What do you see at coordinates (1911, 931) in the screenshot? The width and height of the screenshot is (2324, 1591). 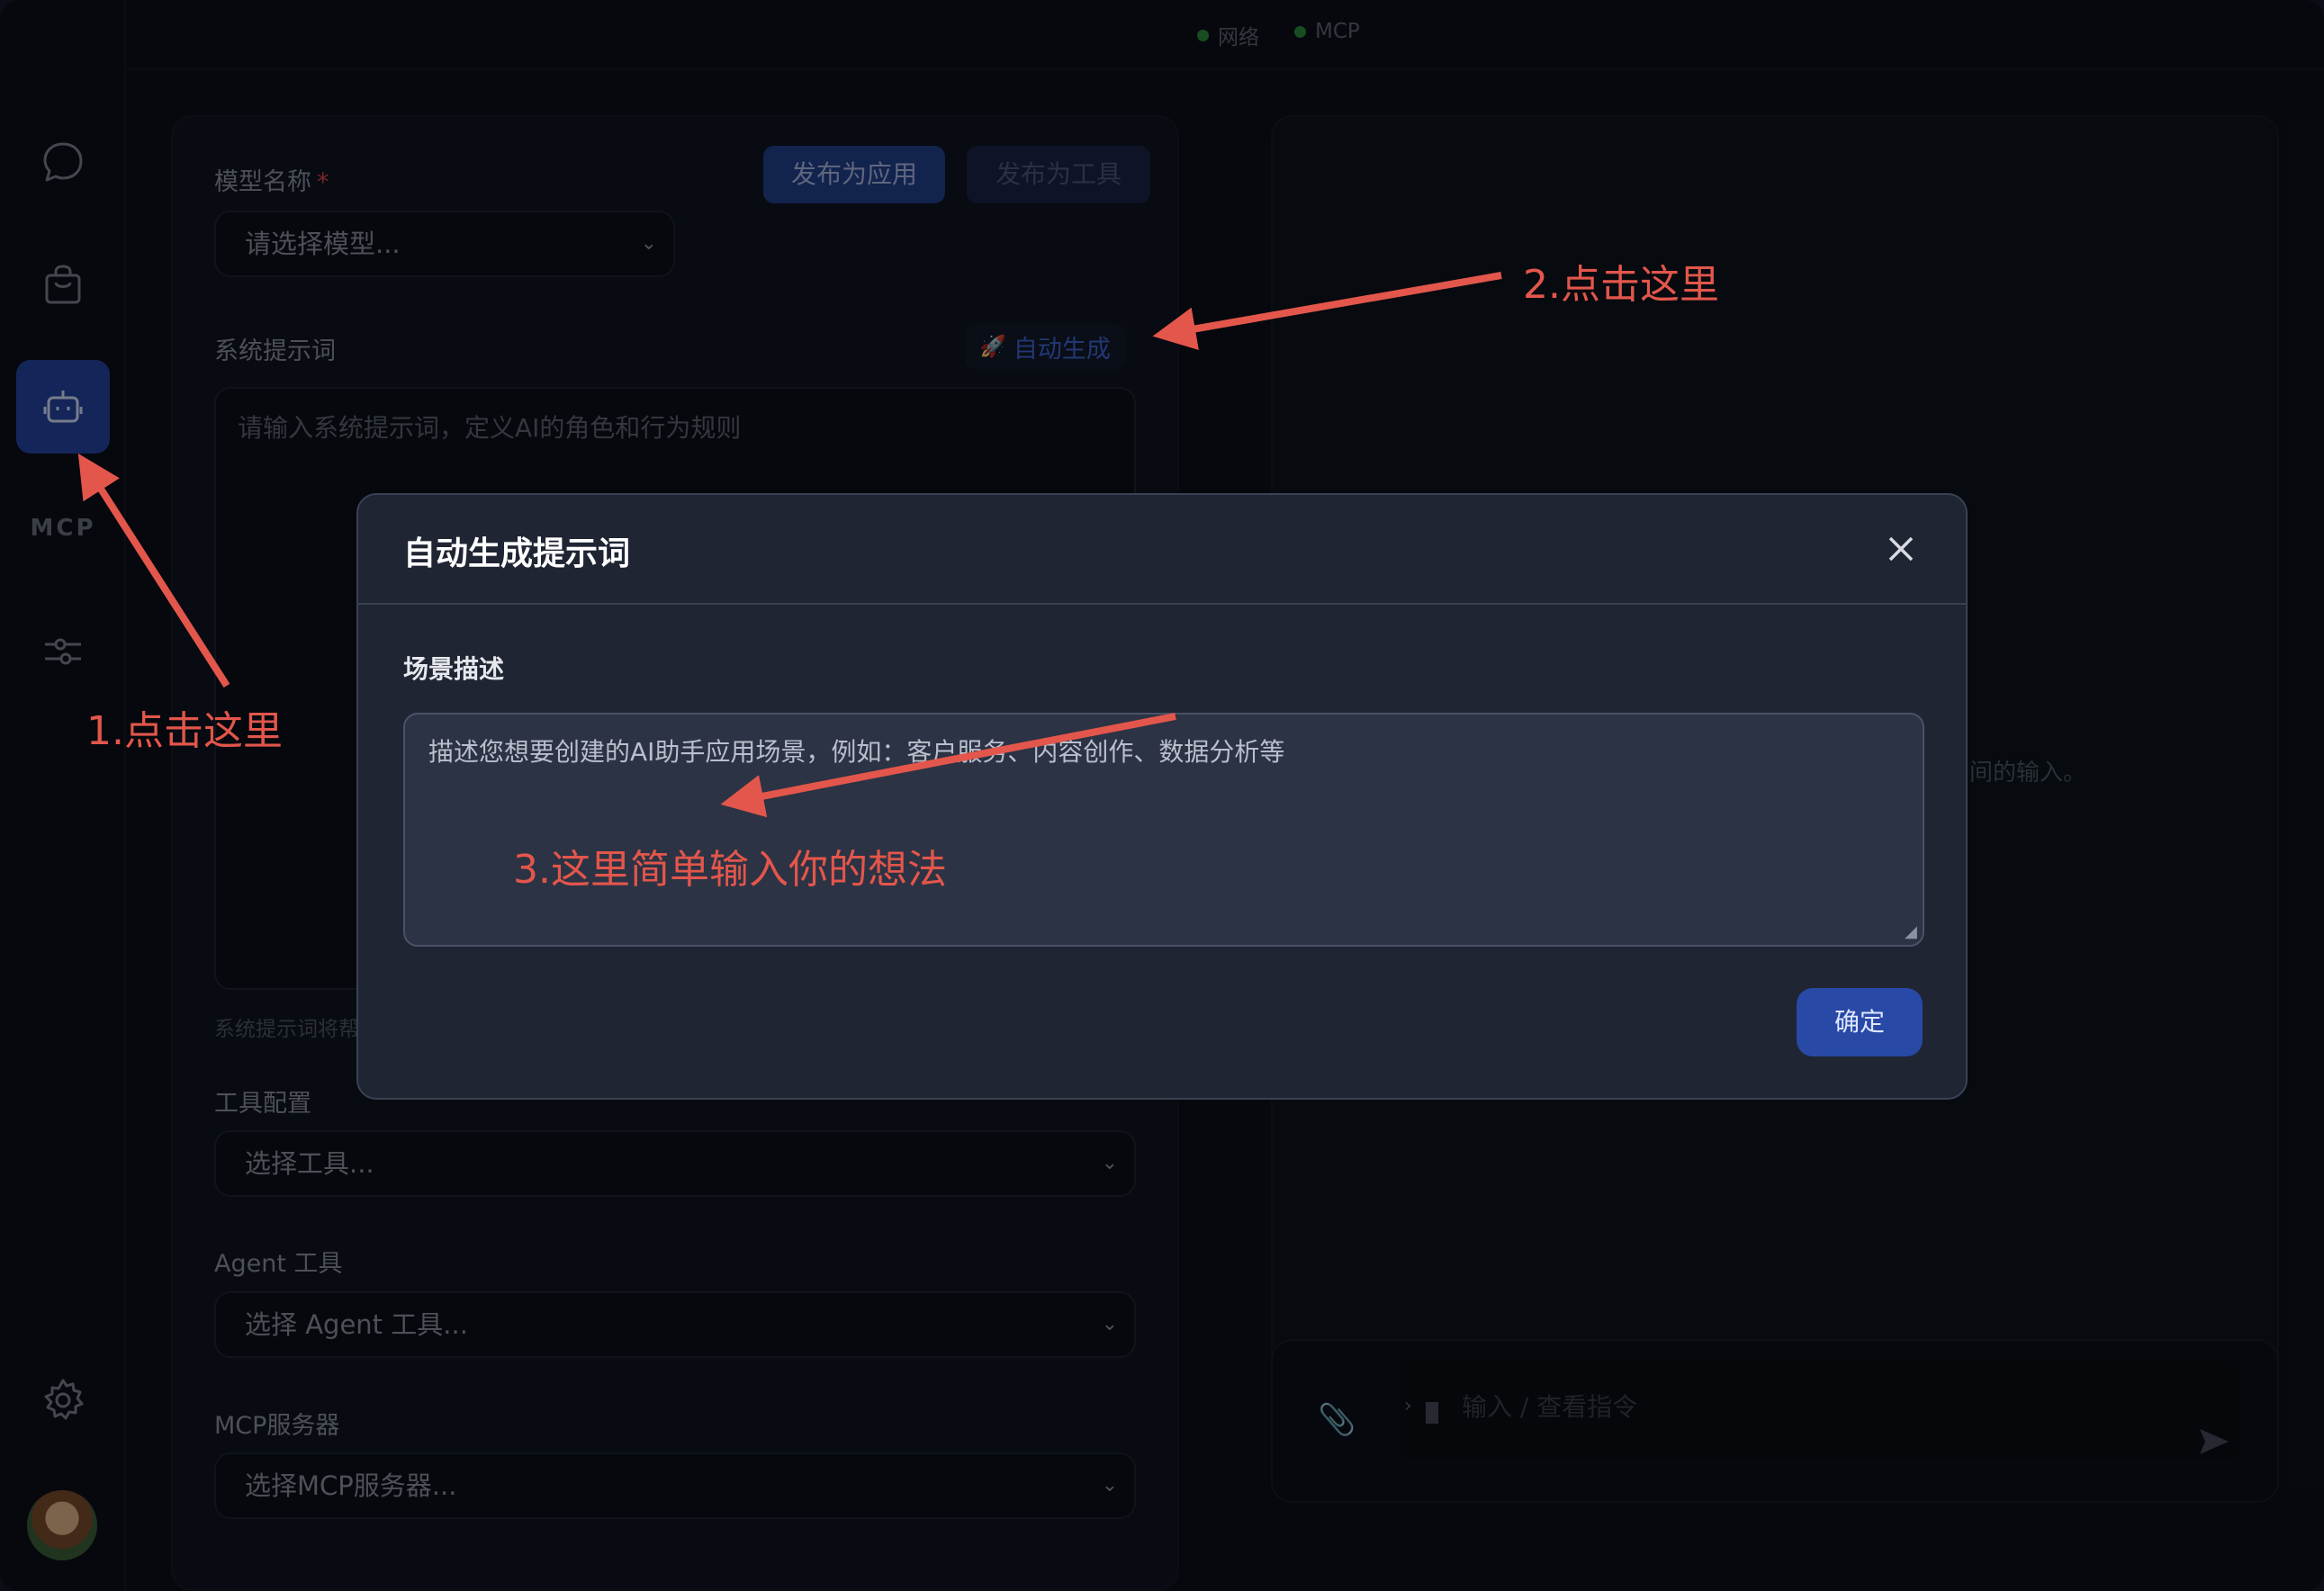 I see `resize-grip-icon: ◢` at bounding box center [1911, 931].